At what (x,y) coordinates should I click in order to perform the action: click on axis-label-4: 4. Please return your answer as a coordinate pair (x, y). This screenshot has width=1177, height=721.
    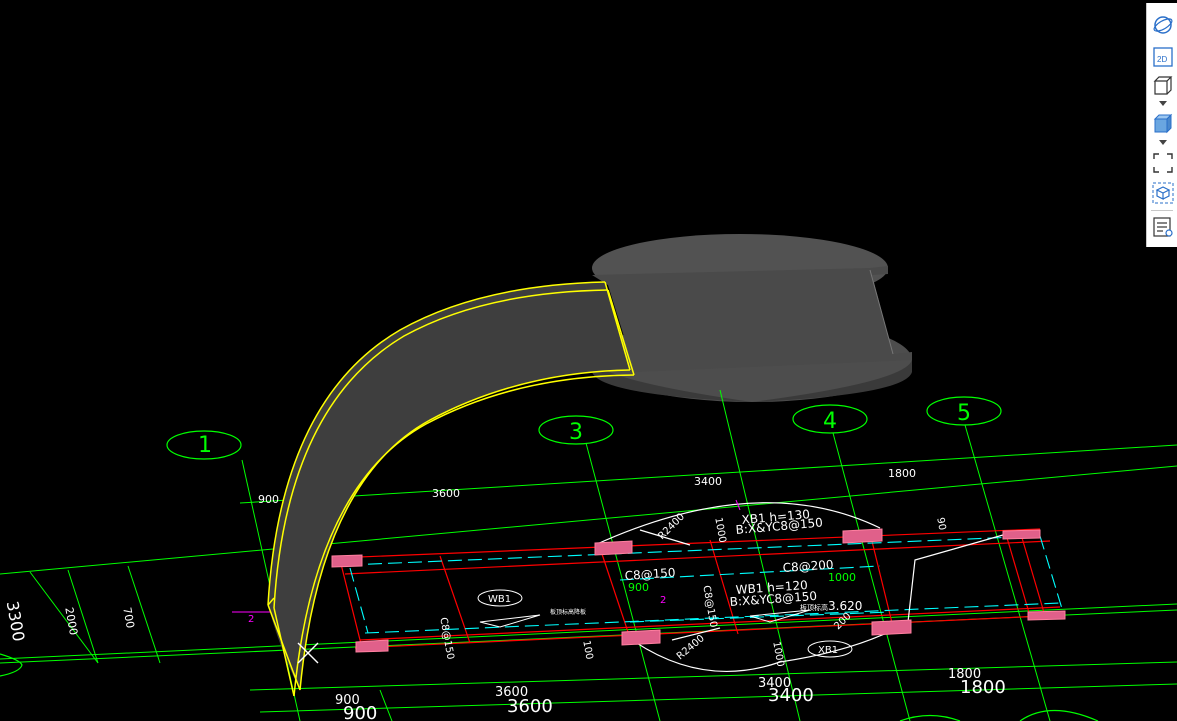
    Looking at the image, I should click on (830, 421).